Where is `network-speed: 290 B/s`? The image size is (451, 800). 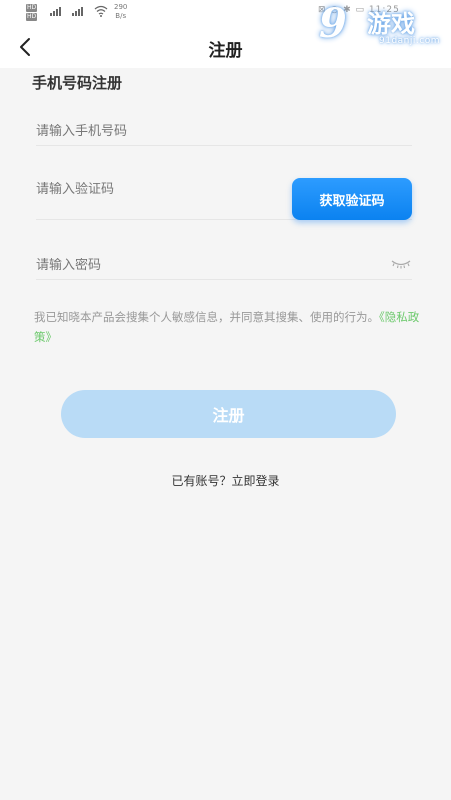
network-speed: 290 B/s is located at coordinates (120, 12).